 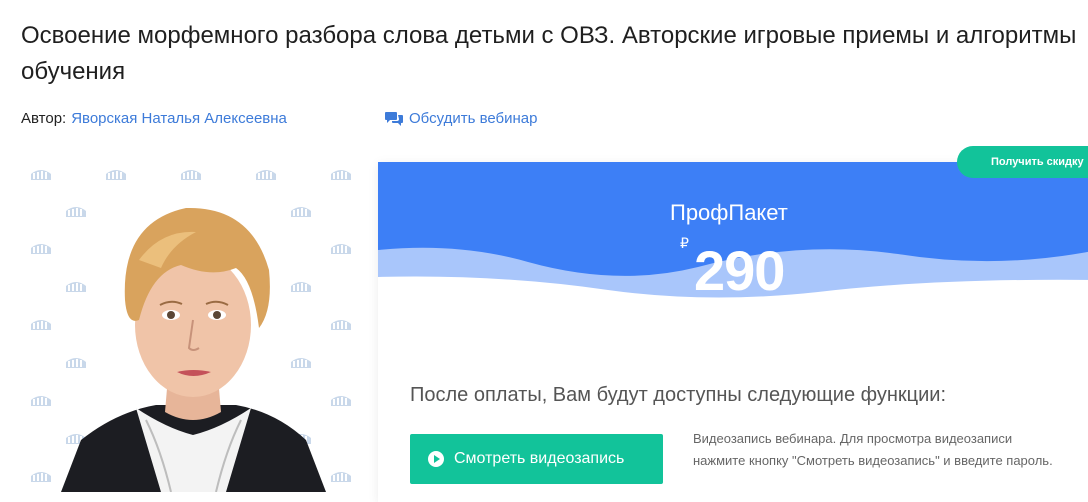 I want to click on author-link: Яворская Наталья Алексеевна, so click(x=179, y=118).